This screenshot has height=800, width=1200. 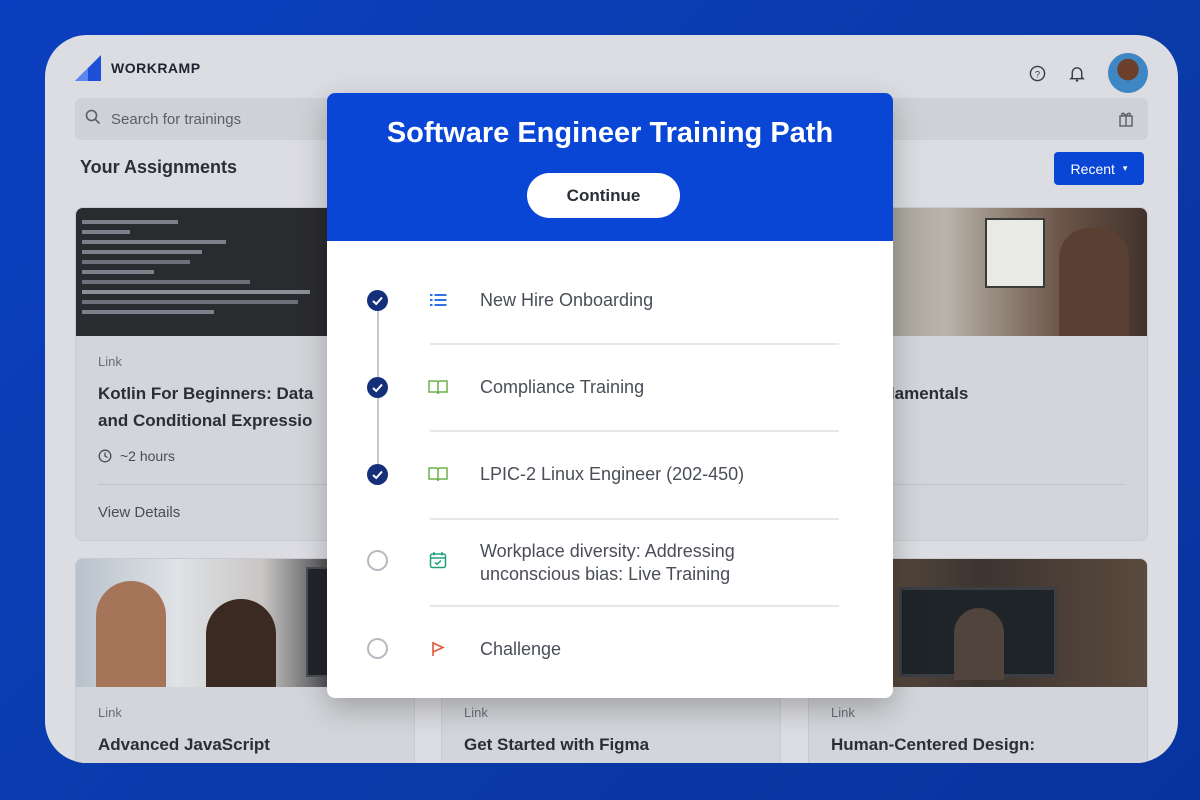 What do you see at coordinates (1092, 168) in the screenshot?
I see `sort-button-label: Recent` at bounding box center [1092, 168].